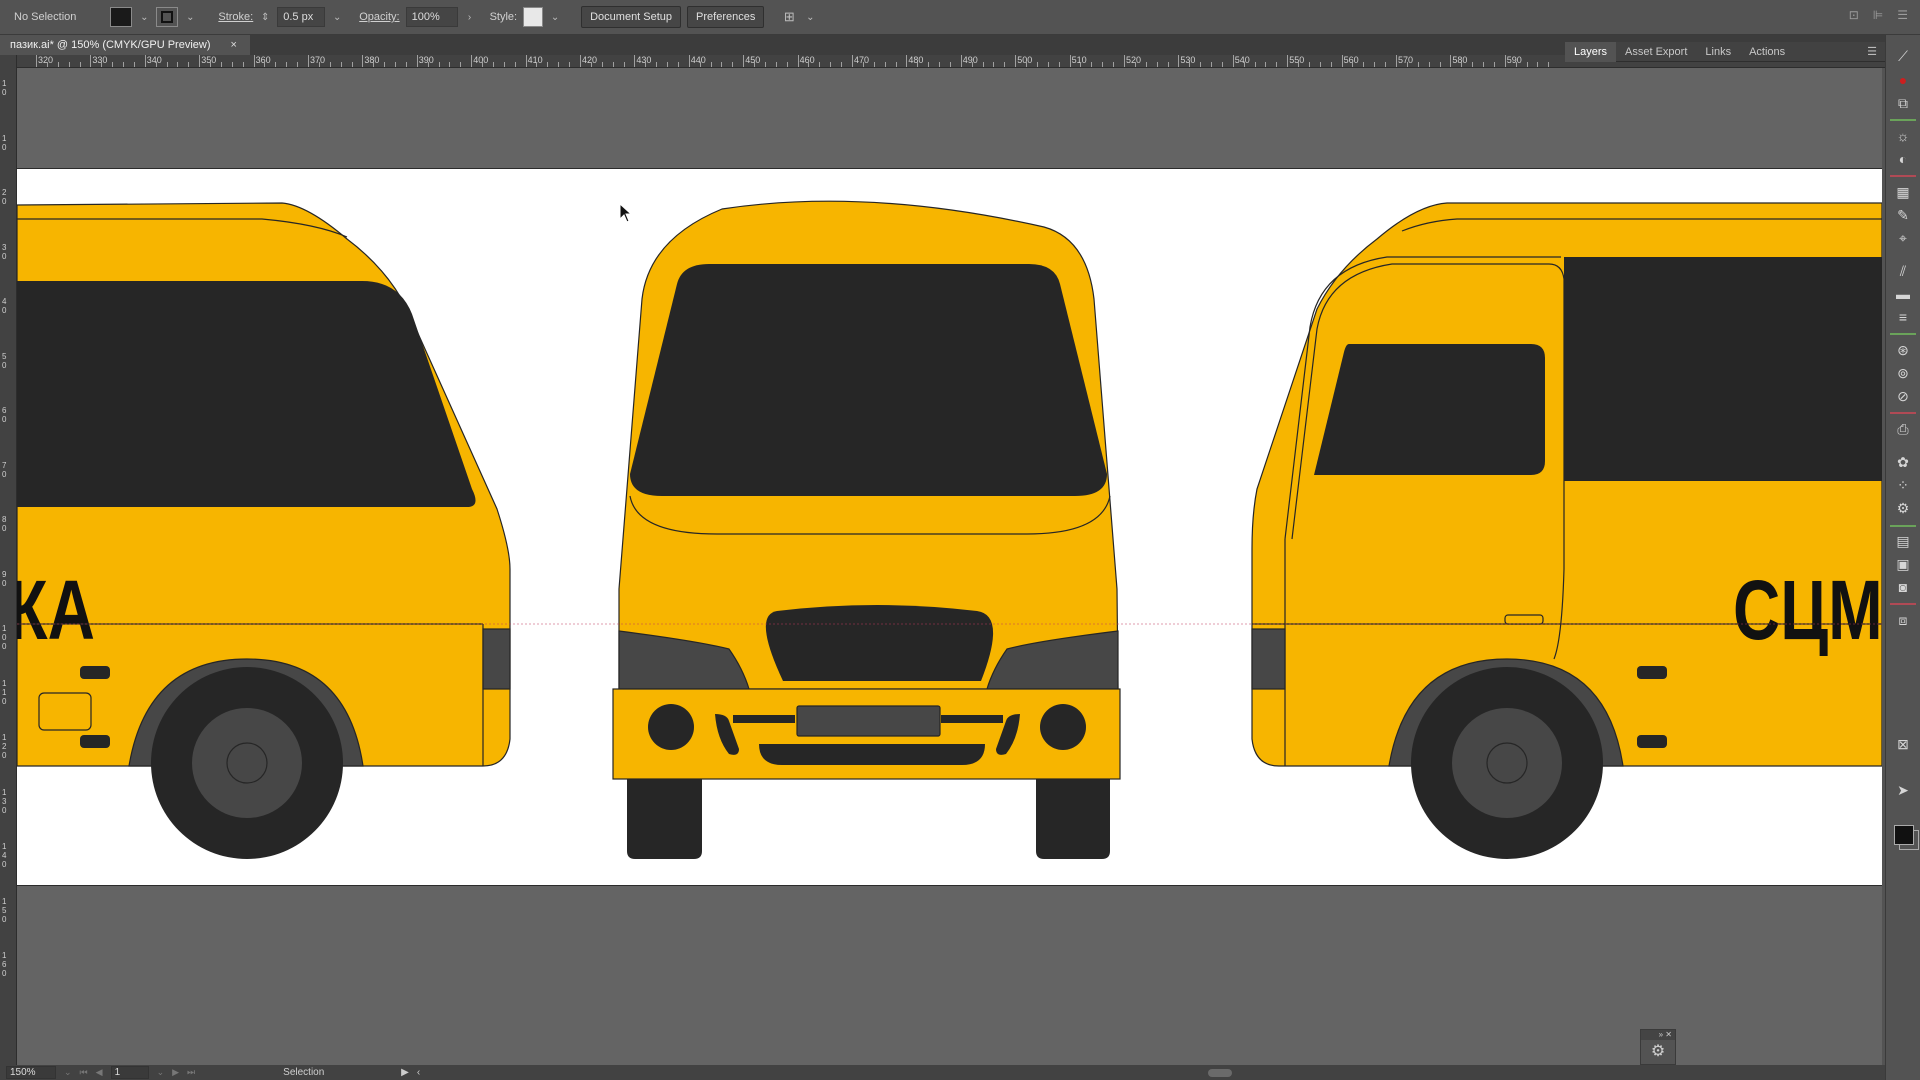 The image size is (1920, 1080). What do you see at coordinates (235, 17) in the screenshot?
I see `stroke-label: Stroke:` at bounding box center [235, 17].